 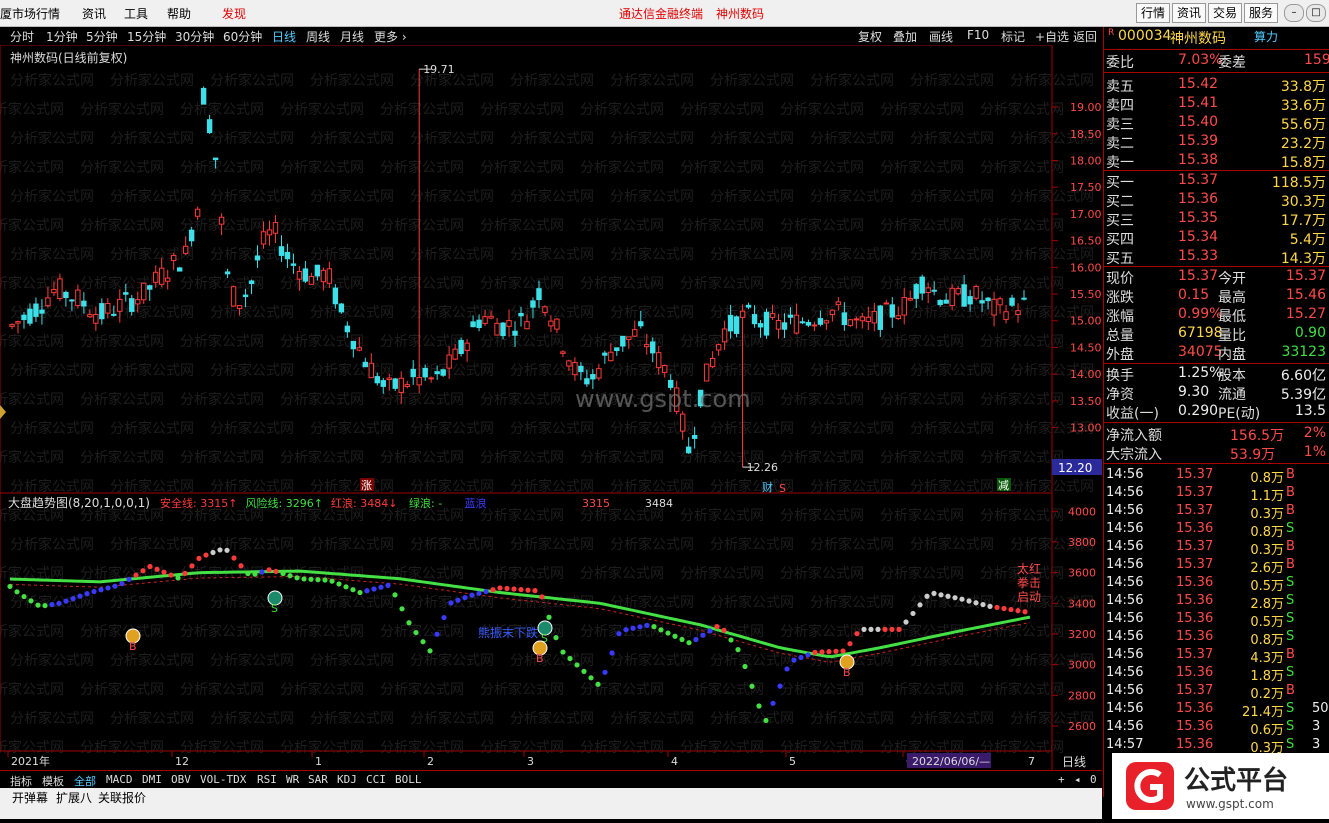 What do you see at coordinates (1120, 221) in the screenshot?
I see `buy-label: 买三` at bounding box center [1120, 221].